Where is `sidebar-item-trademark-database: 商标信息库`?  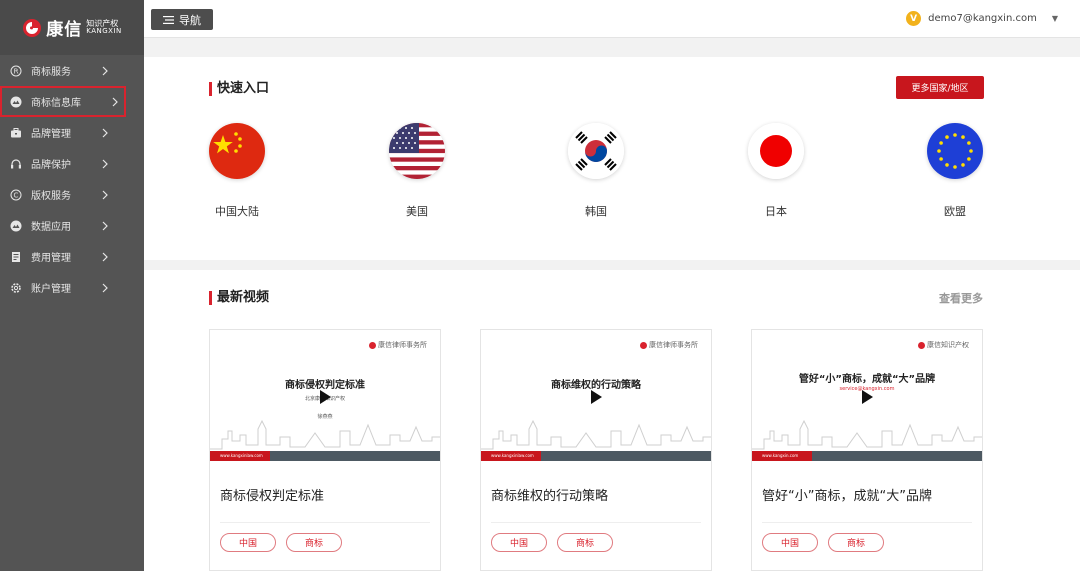
sidebar-item-trademark-database: 商标信息库 is located at coordinates (63, 101).